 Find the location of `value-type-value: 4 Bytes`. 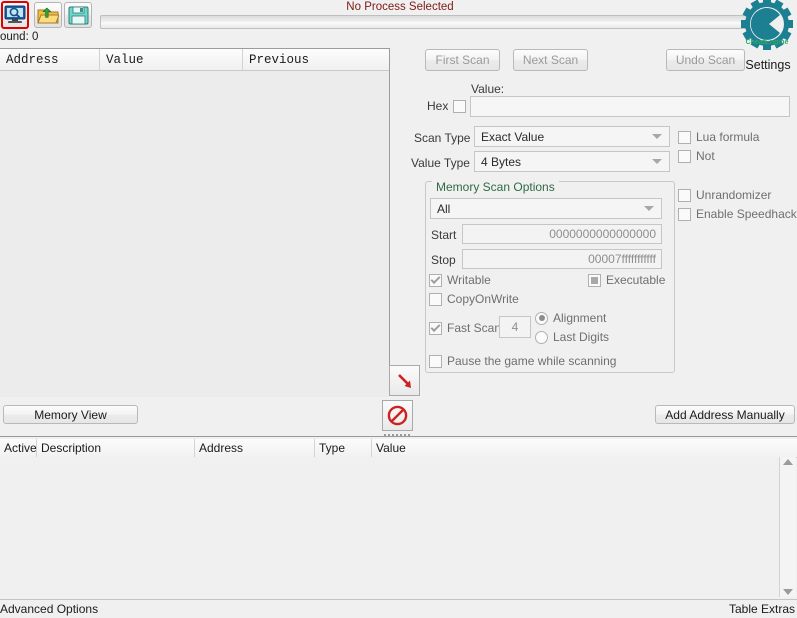

value-type-value: 4 Bytes is located at coordinates (501, 161).